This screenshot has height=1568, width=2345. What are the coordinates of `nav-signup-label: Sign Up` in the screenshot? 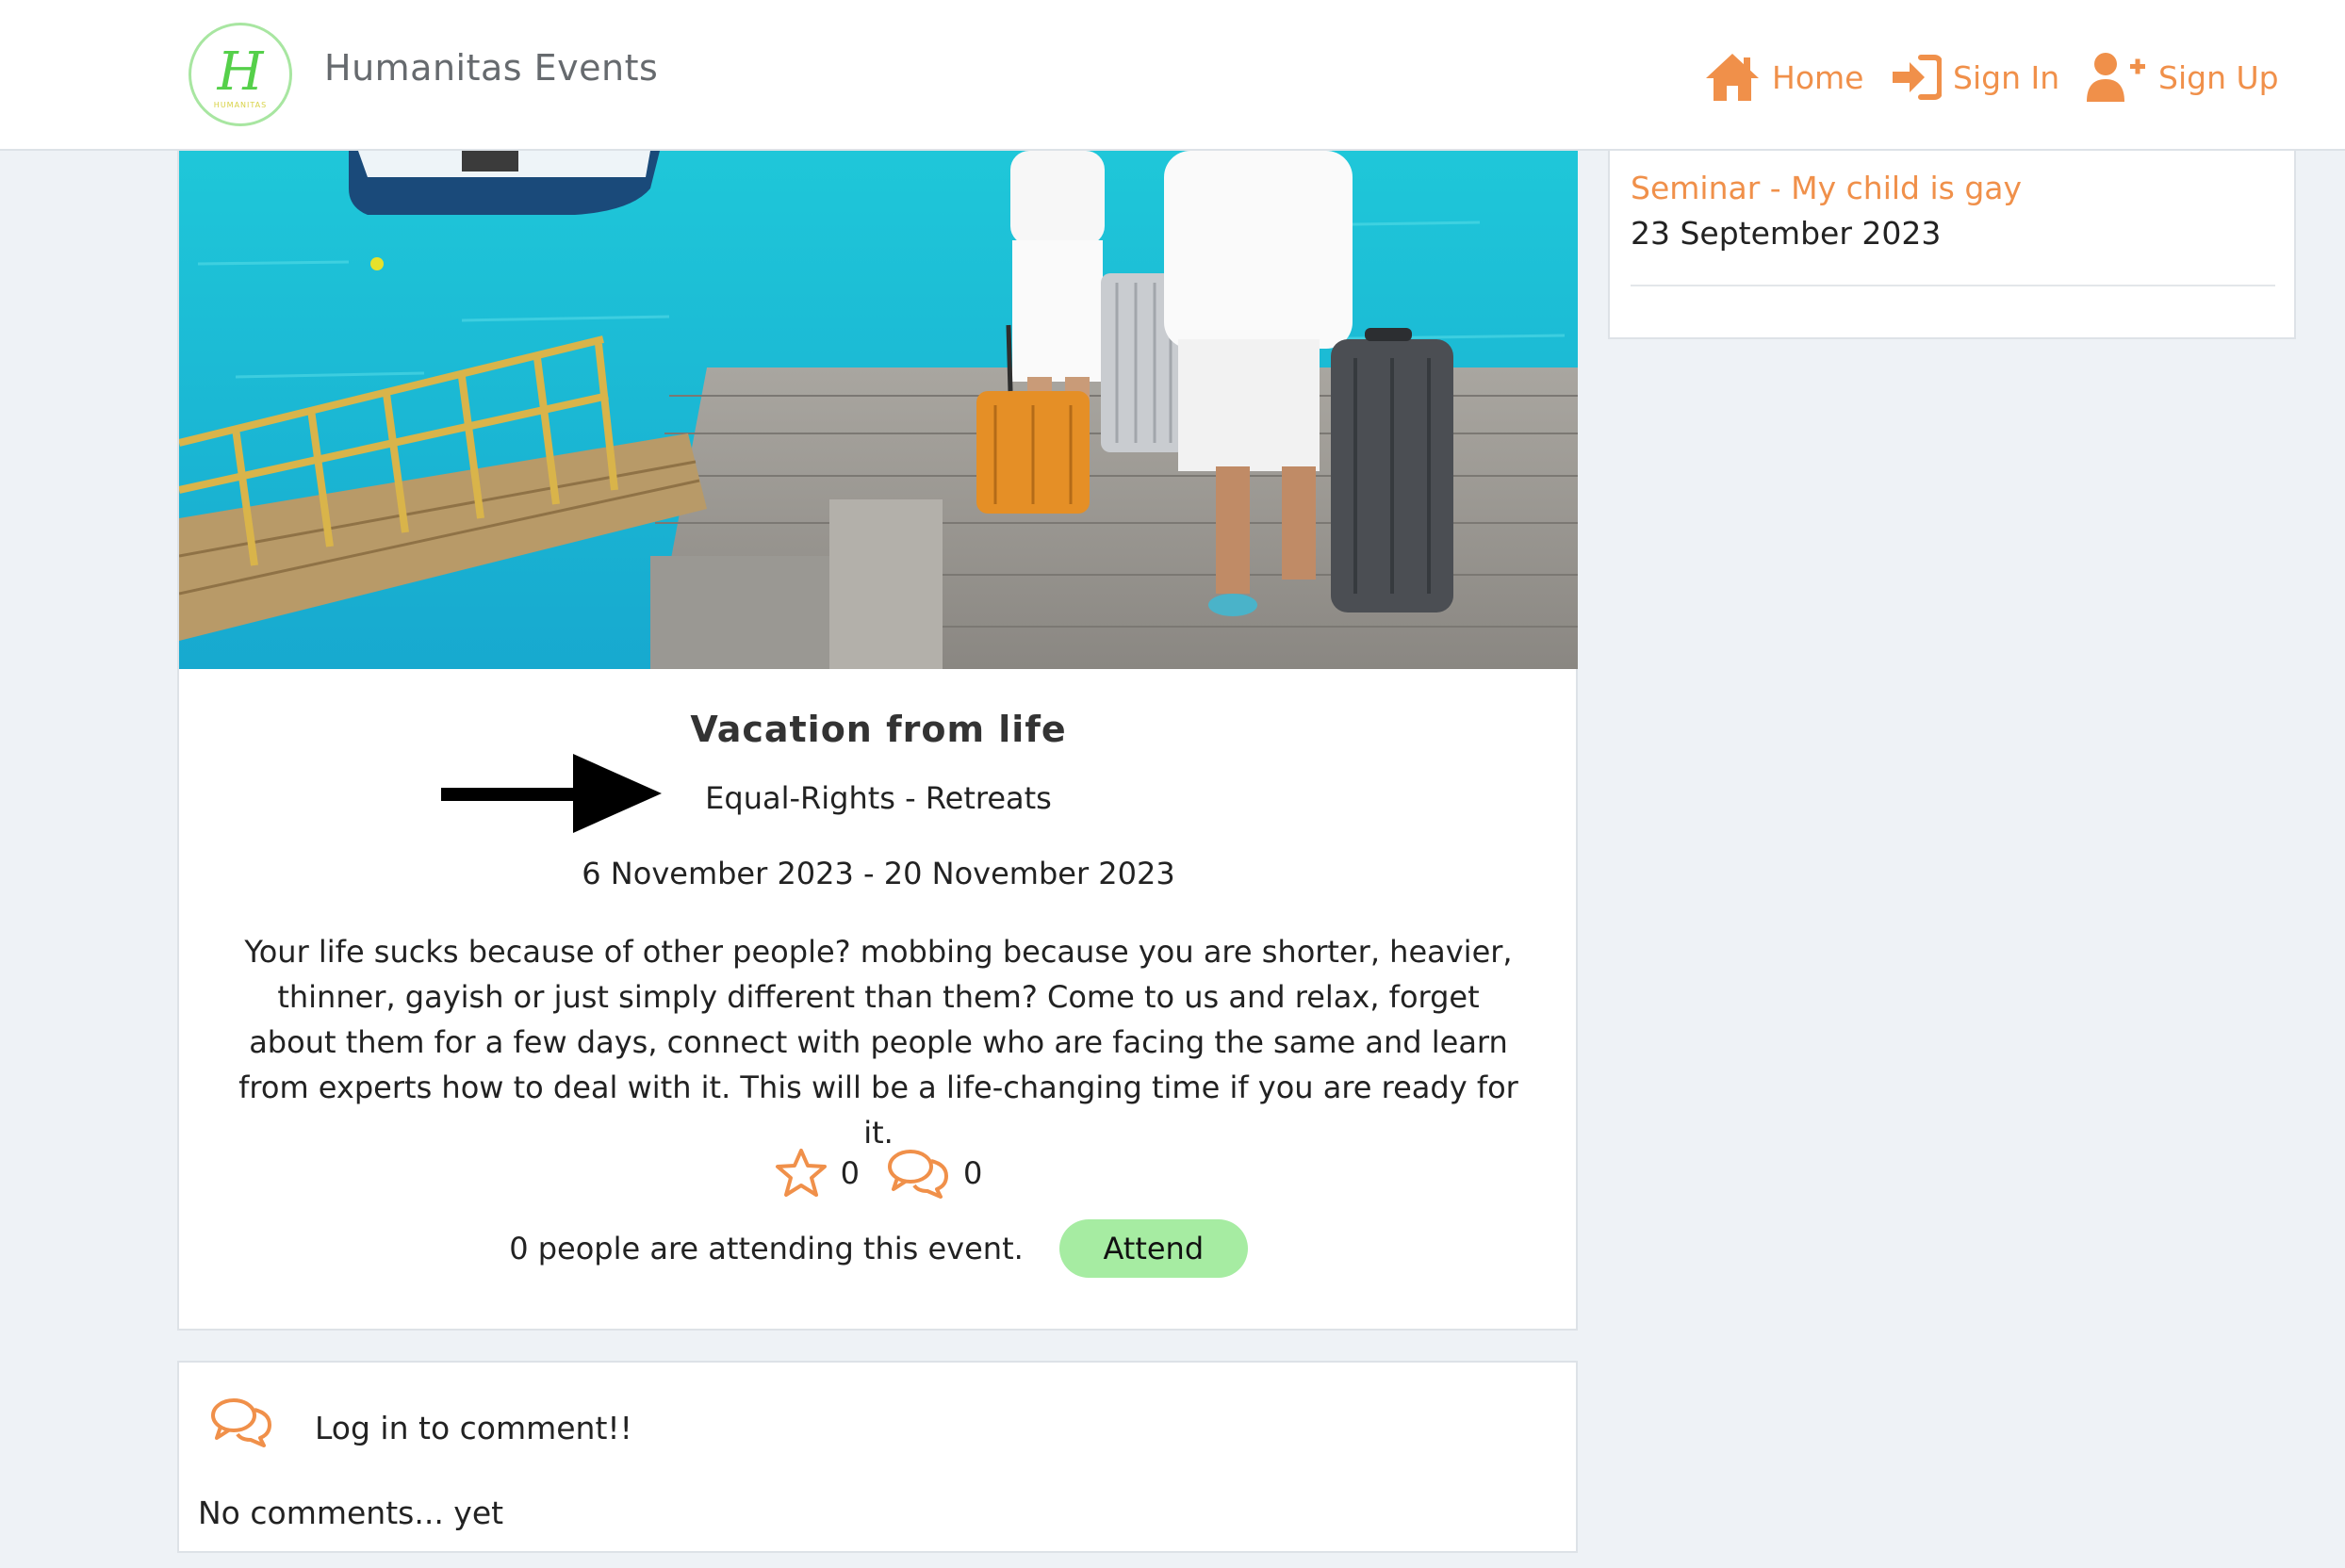 It's located at (2218, 77).